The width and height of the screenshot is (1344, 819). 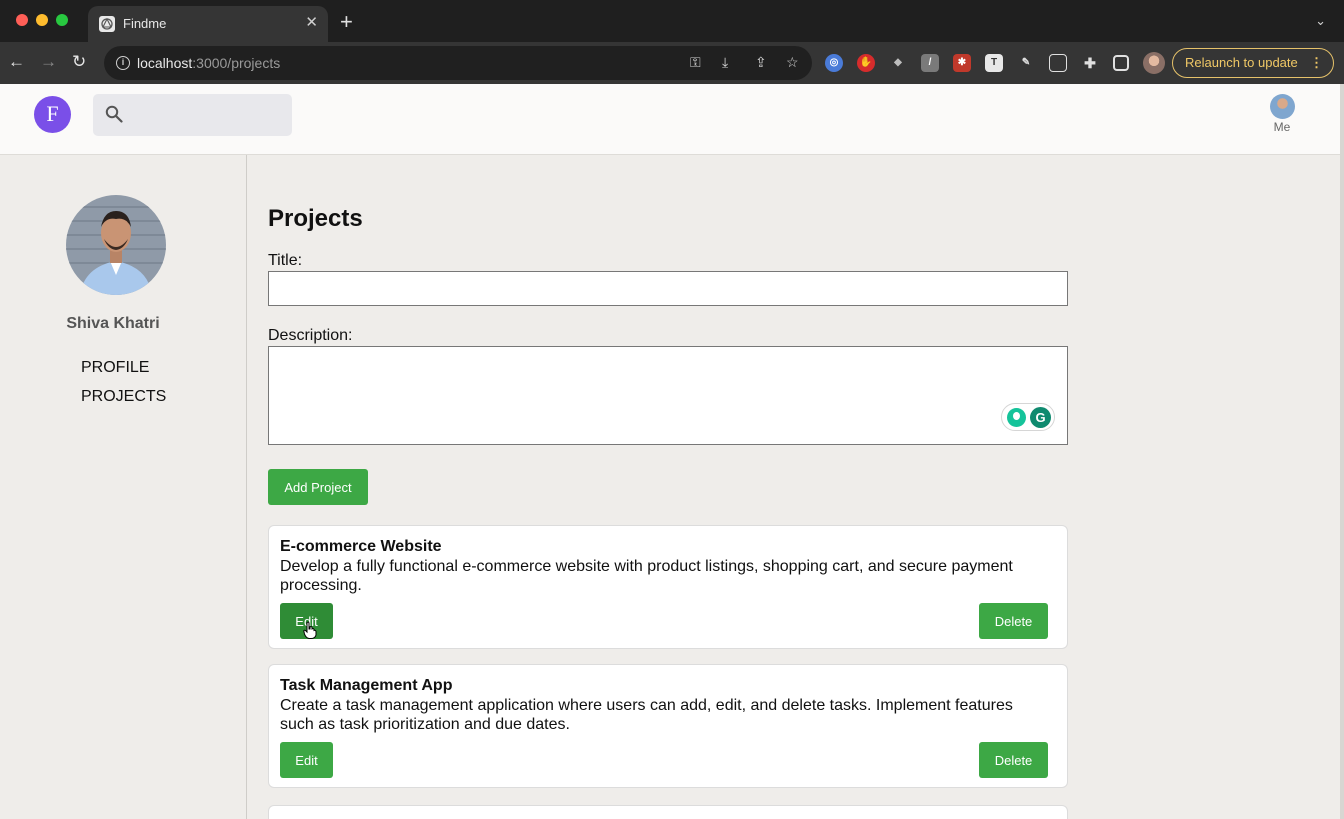 I want to click on title-input, so click(x=668, y=288).